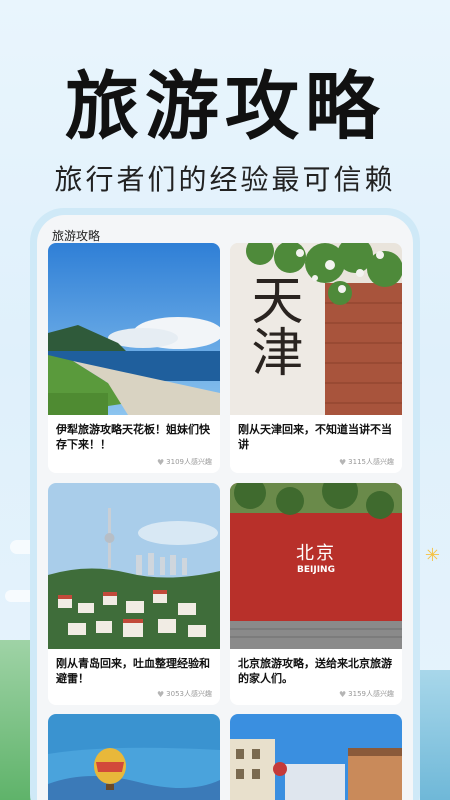 Image resolution: width=450 pixels, height=800 pixels. I want to click on lake-landscape-image, so click(134, 329).